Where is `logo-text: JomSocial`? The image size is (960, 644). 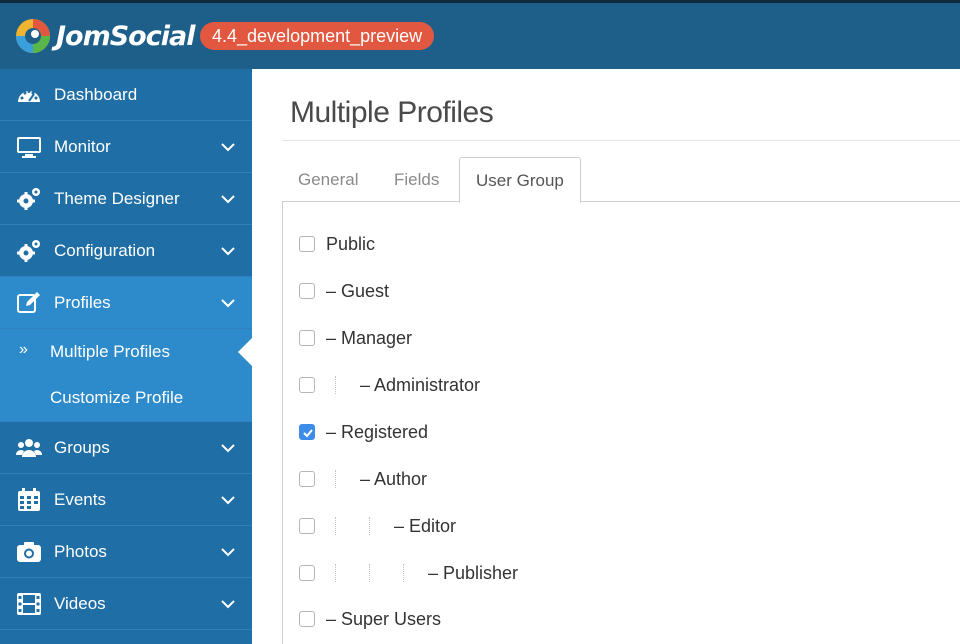
logo-text: JomSocial is located at coordinates (125, 36).